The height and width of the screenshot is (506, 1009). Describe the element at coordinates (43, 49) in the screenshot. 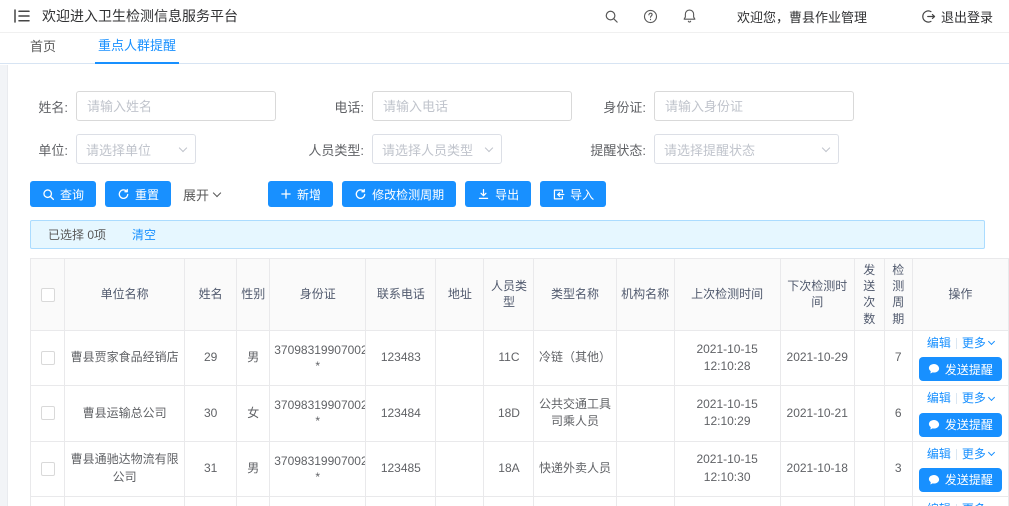

I see `tab-home: 首页` at that location.